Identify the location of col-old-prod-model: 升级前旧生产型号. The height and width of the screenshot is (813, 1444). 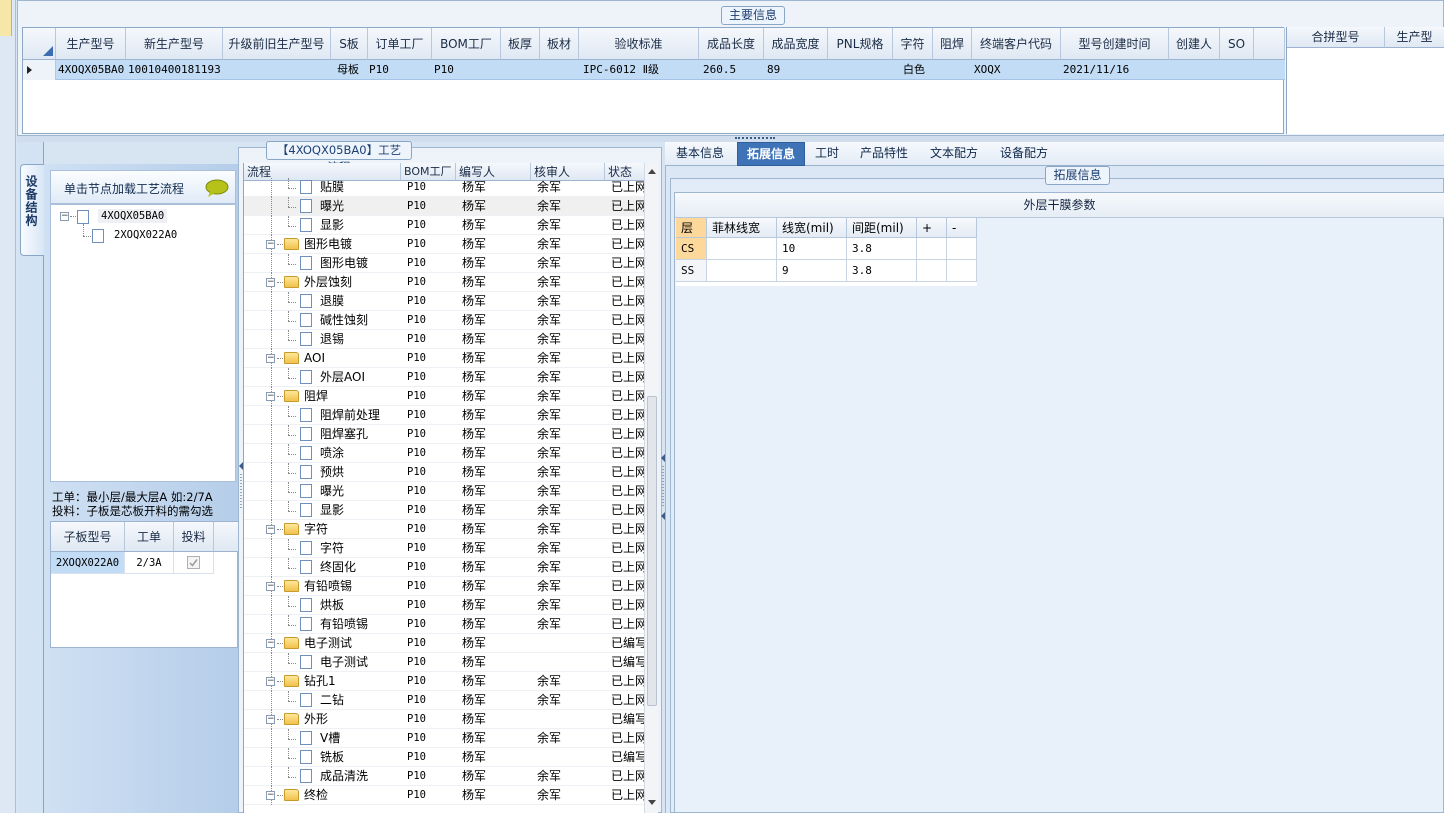
(277, 44).